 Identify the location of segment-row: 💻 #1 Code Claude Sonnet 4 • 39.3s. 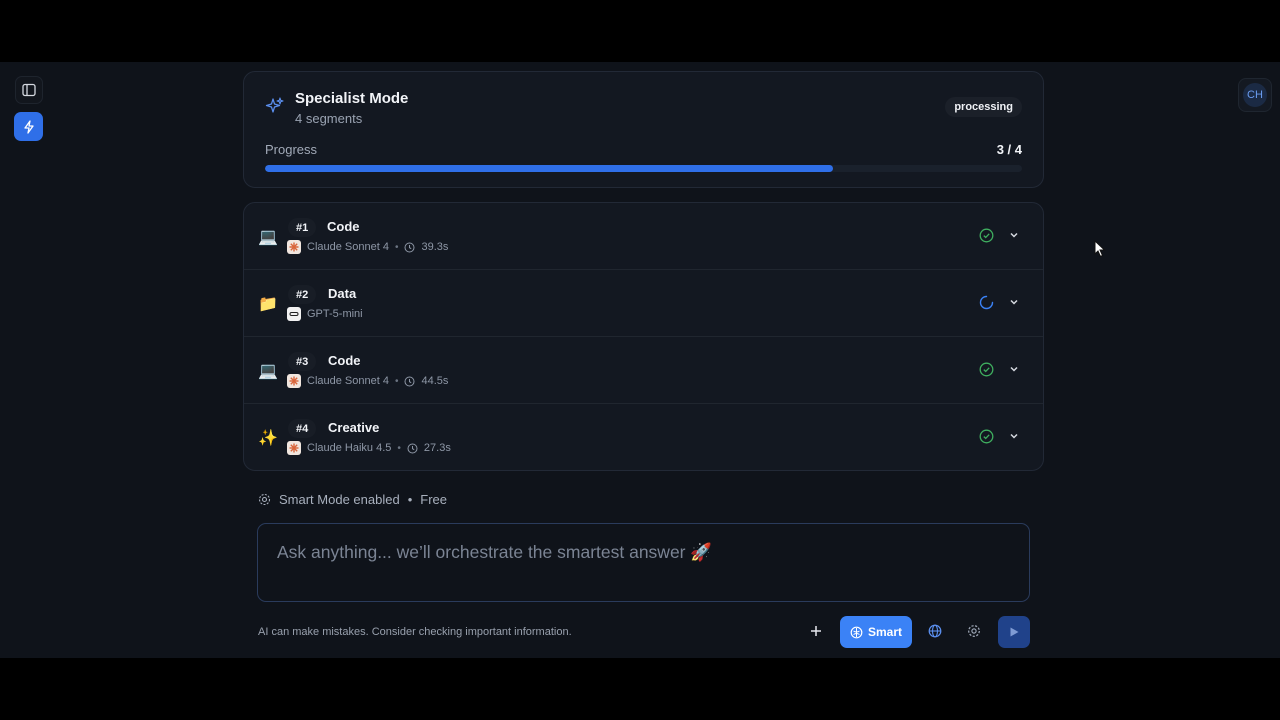
(643, 236).